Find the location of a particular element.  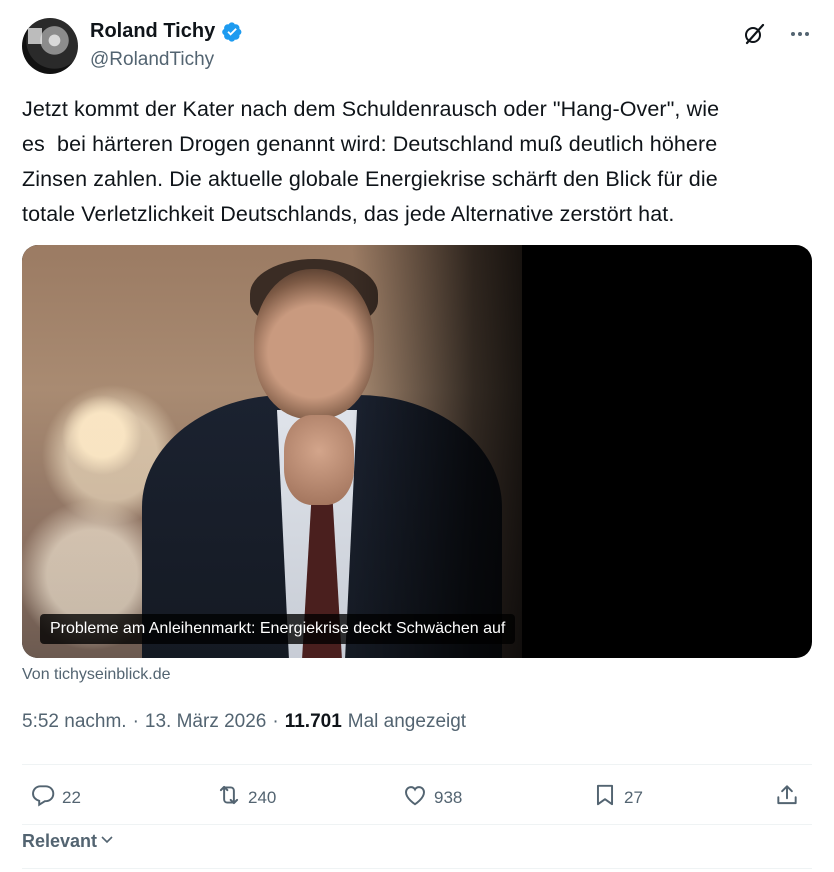

repost-count: 240 is located at coordinates (262, 797).